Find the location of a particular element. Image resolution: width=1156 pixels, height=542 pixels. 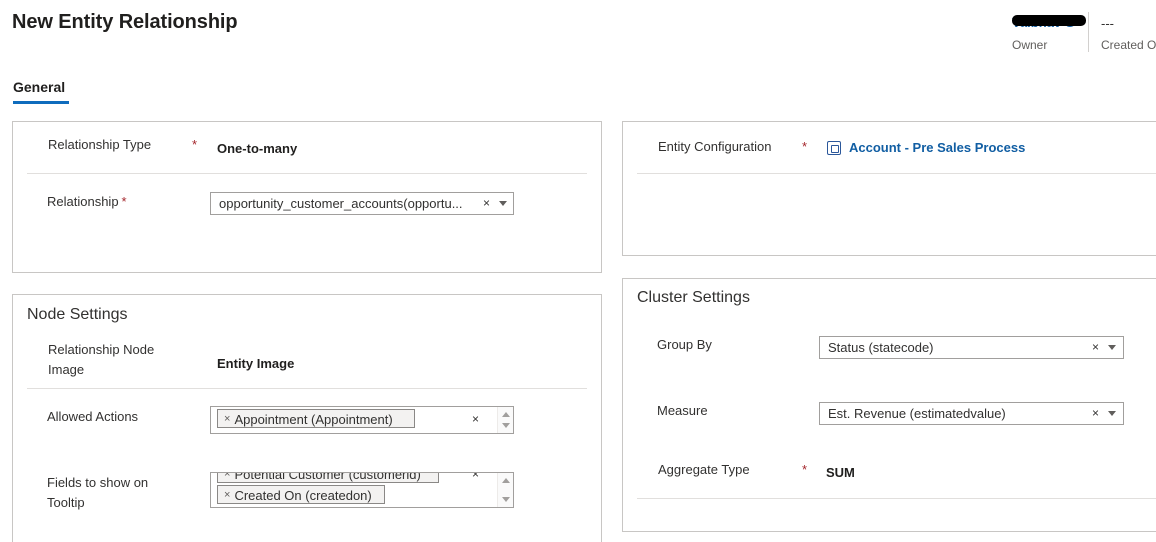

measure-label: Measure is located at coordinates (682, 410).